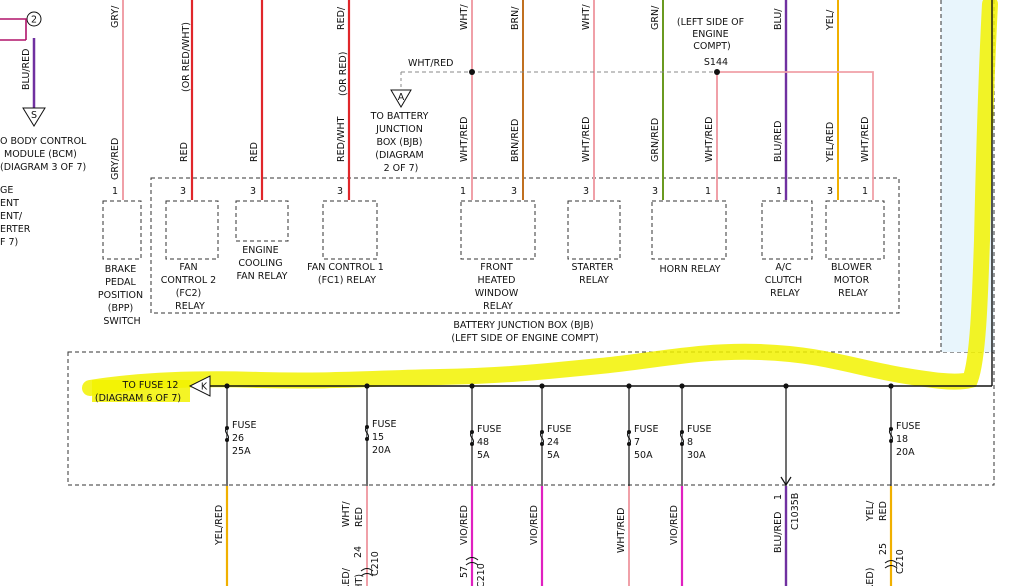 The image size is (1032, 586). What do you see at coordinates (483, 442) in the screenshot?
I see `fuse-48-num: 48` at bounding box center [483, 442].